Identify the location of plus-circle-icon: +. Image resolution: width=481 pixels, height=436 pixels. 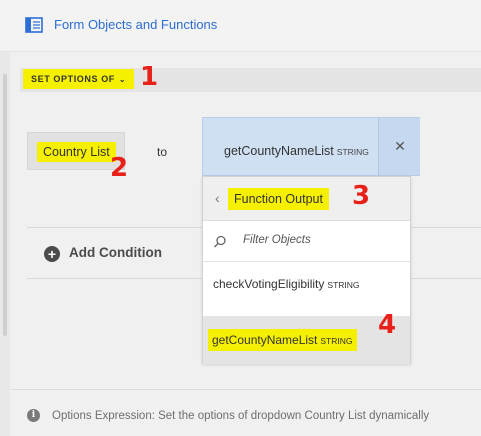
(52, 254).